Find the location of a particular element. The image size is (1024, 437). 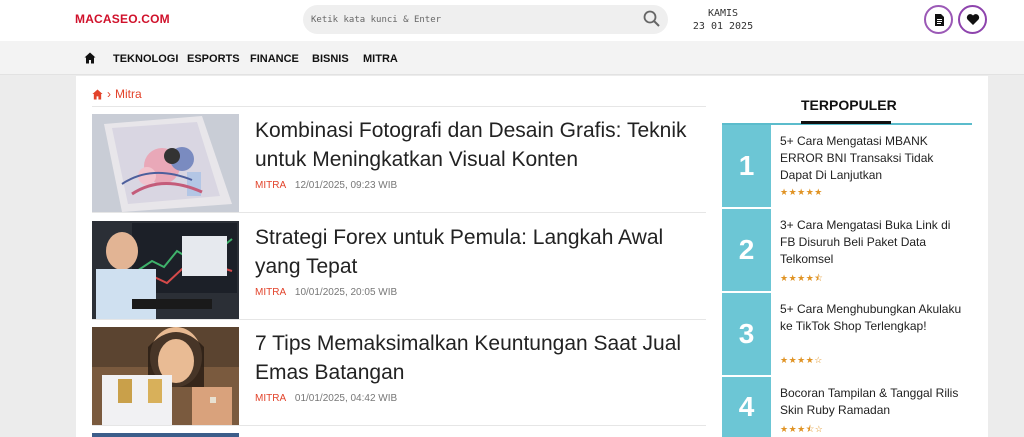

rating-stars: ★★★⯪☆ is located at coordinates (802, 429).